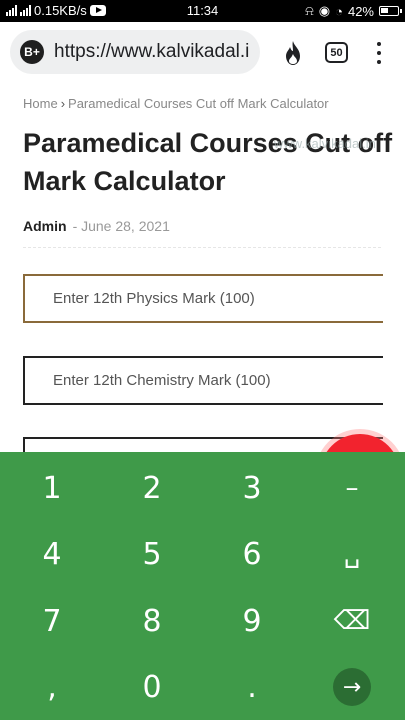 Image resolution: width=405 pixels, height=720 pixels. Describe the element at coordinates (152, 621) in the screenshot. I see `key-8: 8` at that location.